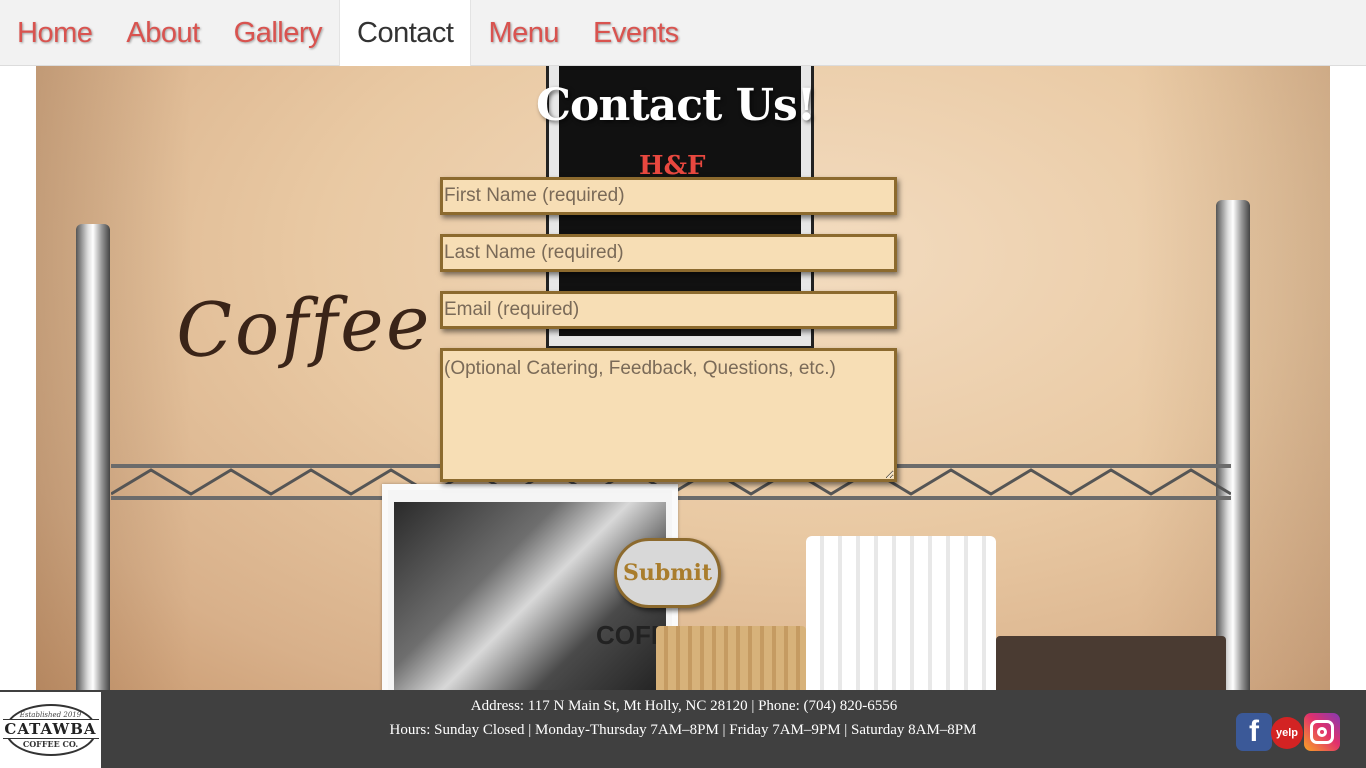 This screenshot has width=1366, height=768. I want to click on wire-coffee-sign: Coffee, so click(303, 327).